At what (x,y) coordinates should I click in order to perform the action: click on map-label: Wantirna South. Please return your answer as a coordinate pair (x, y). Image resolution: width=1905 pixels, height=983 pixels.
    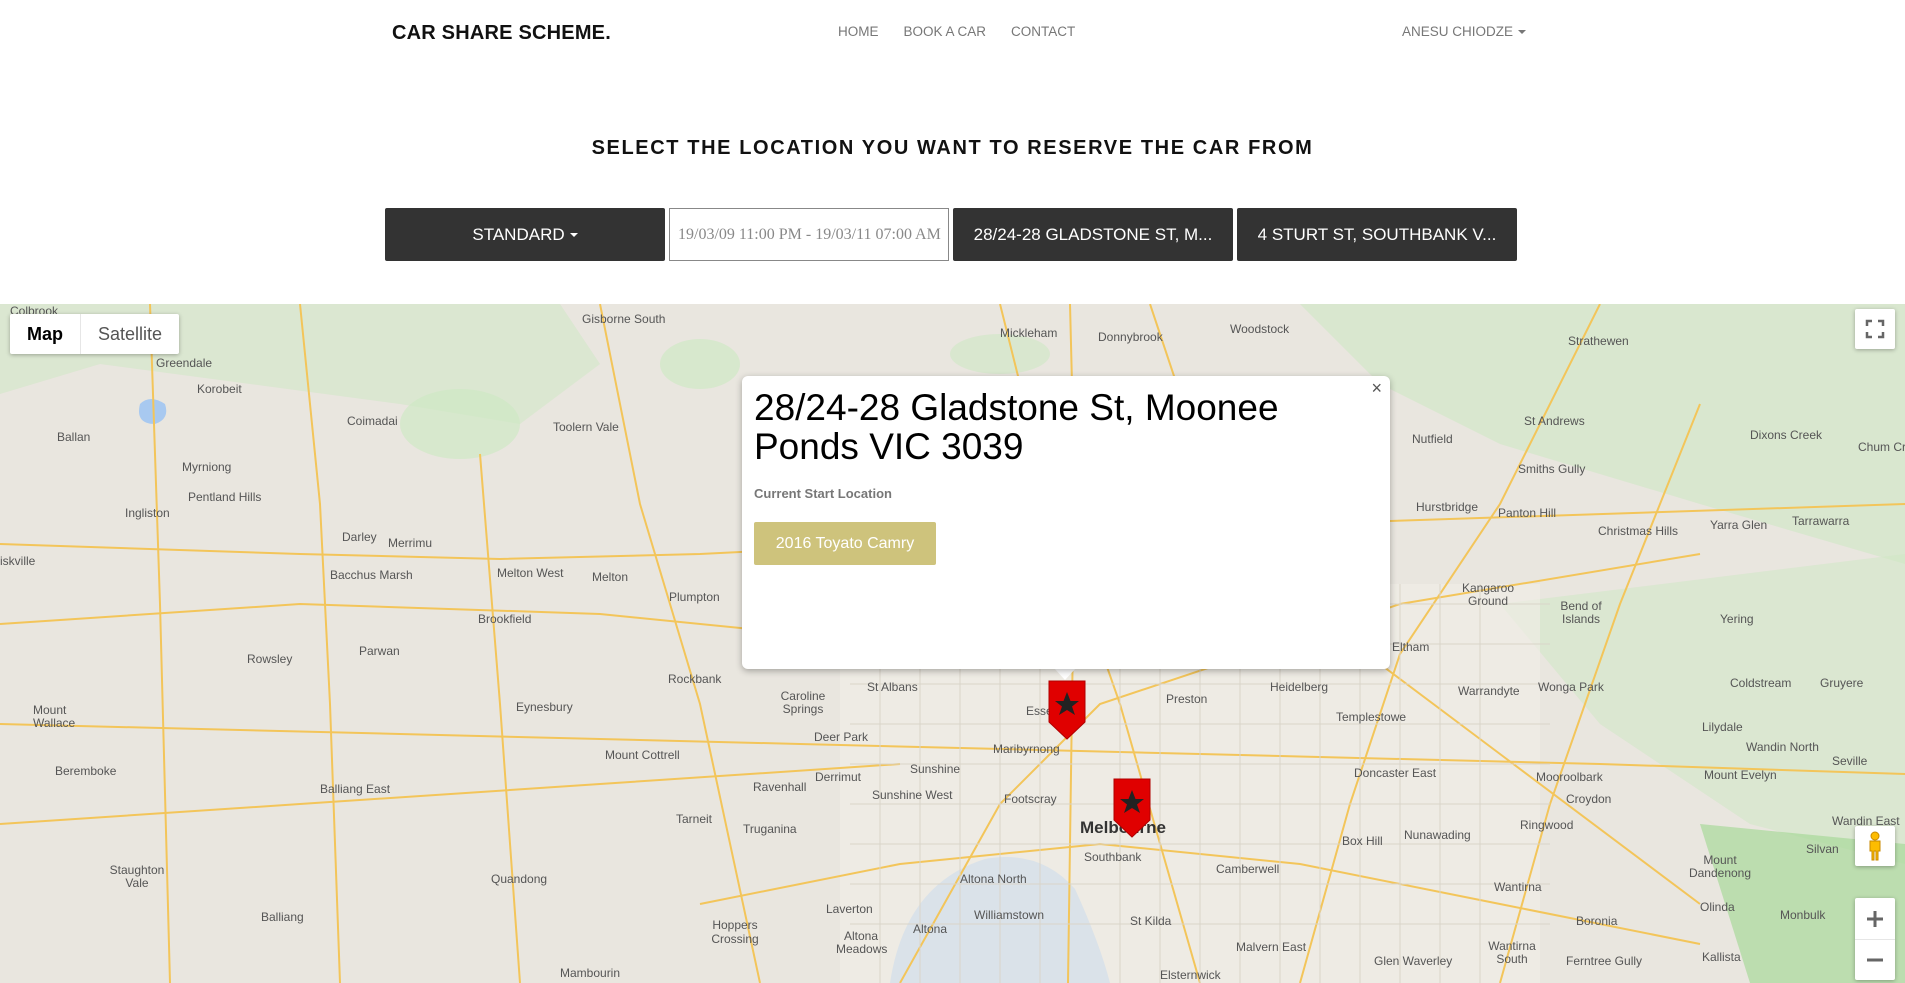
    Looking at the image, I should click on (1512, 952).